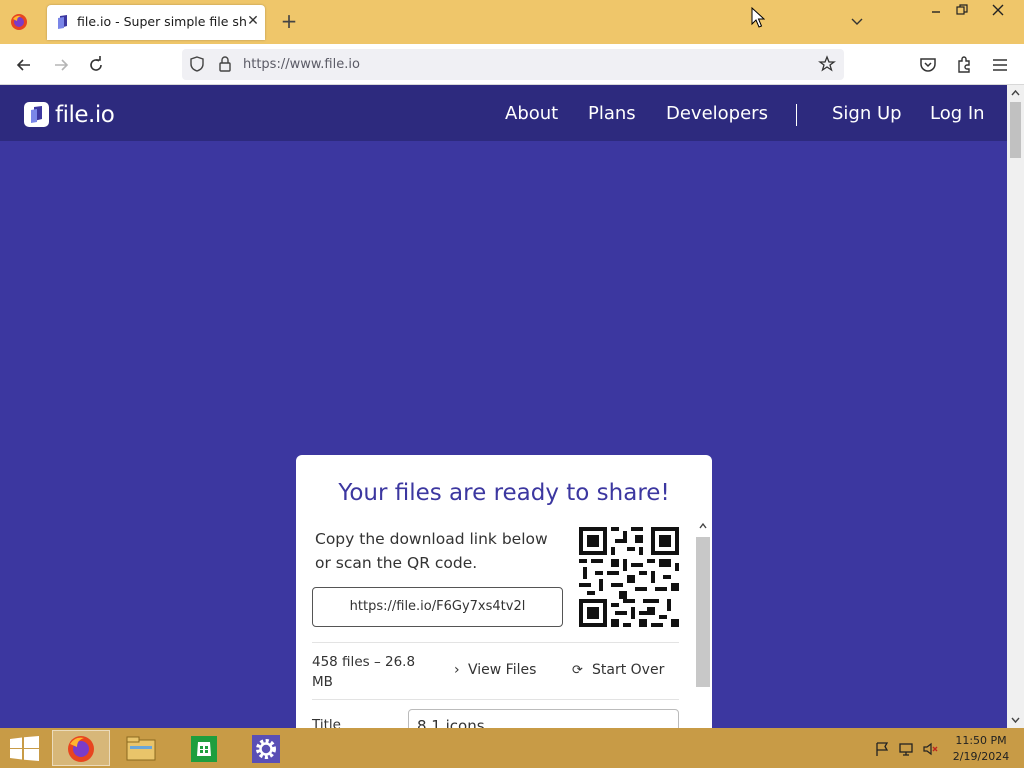 Image resolution: width=1024 pixels, height=768 pixels. What do you see at coordinates (962, 10) in the screenshot?
I see `restore-icon` at bounding box center [962, 10].